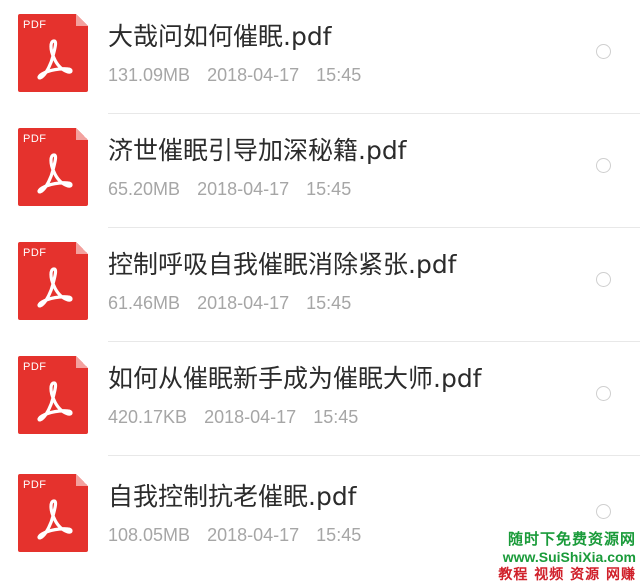 This screenshot has height=586, width=640. I want to click on file-meta: 131.09MB 2018-04-17 15:45, so click(234, 75).